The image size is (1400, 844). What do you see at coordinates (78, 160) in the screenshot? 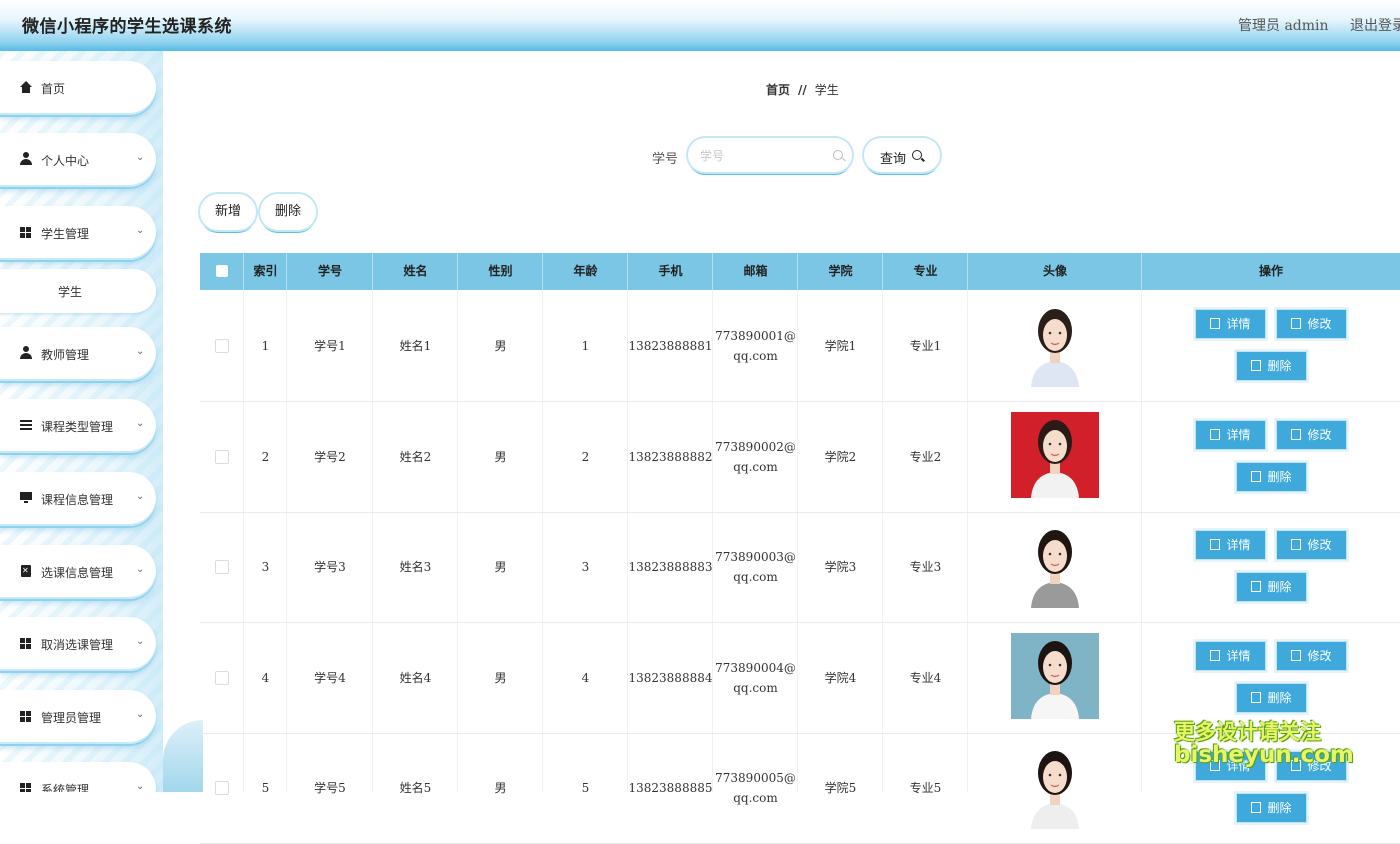
I see `sidebar-item-profile: 个人中心 ⌄` at bounding box center [78, 160].